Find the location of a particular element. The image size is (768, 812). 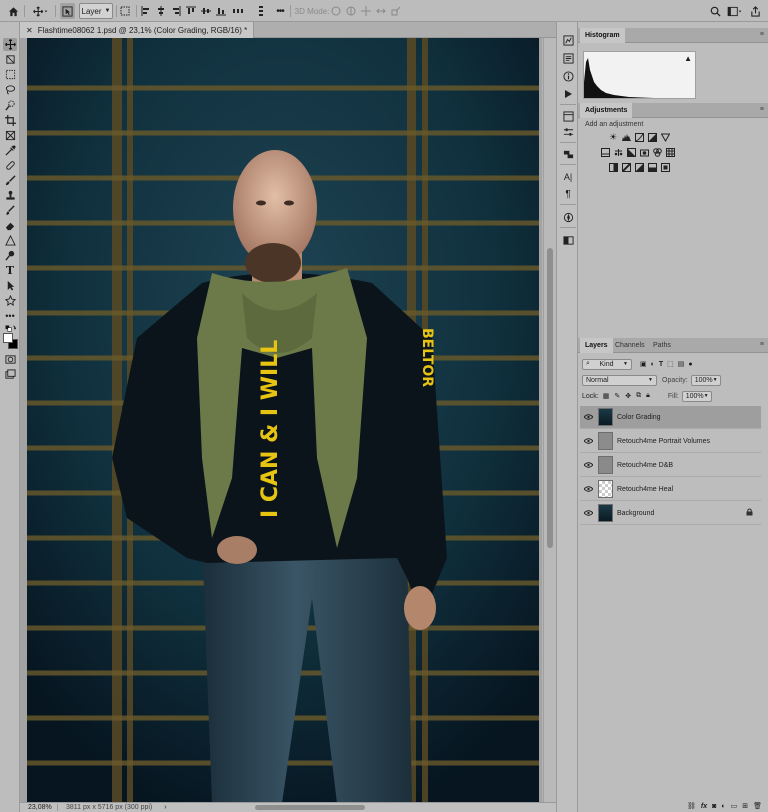

actions-play-icon is located at coordinates (568, 94).